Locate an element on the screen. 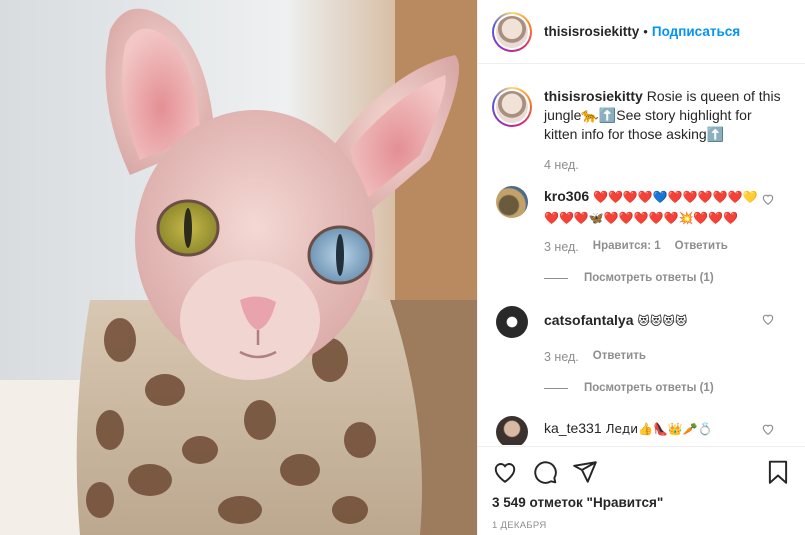 The height and width of the screenshot is (535, 805). comment-username: ka_te331 is located at coordinates (573, 428).